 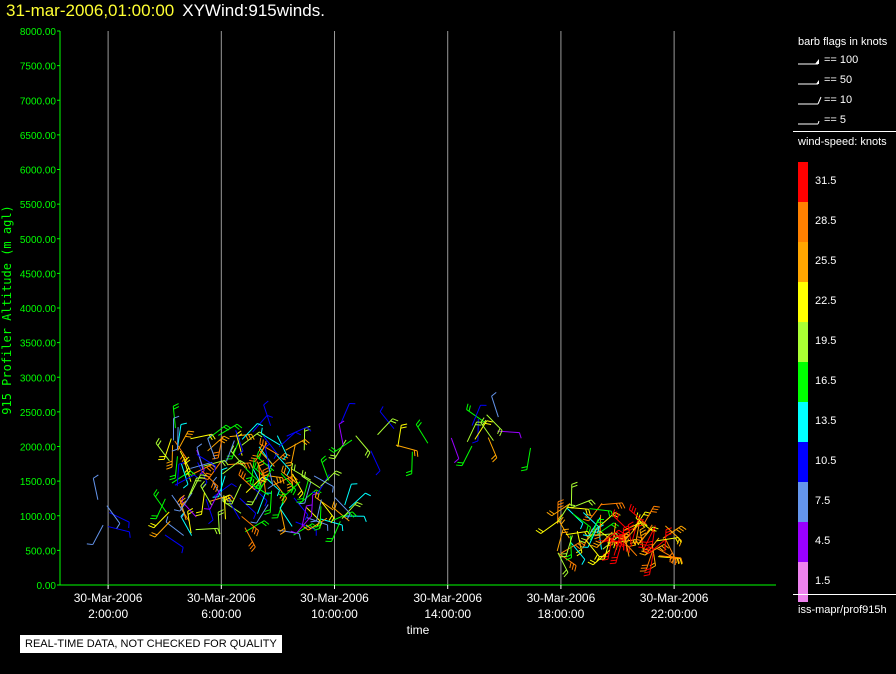 I want to click on barb-legend-label: == 50, so click(x=838, y=80).